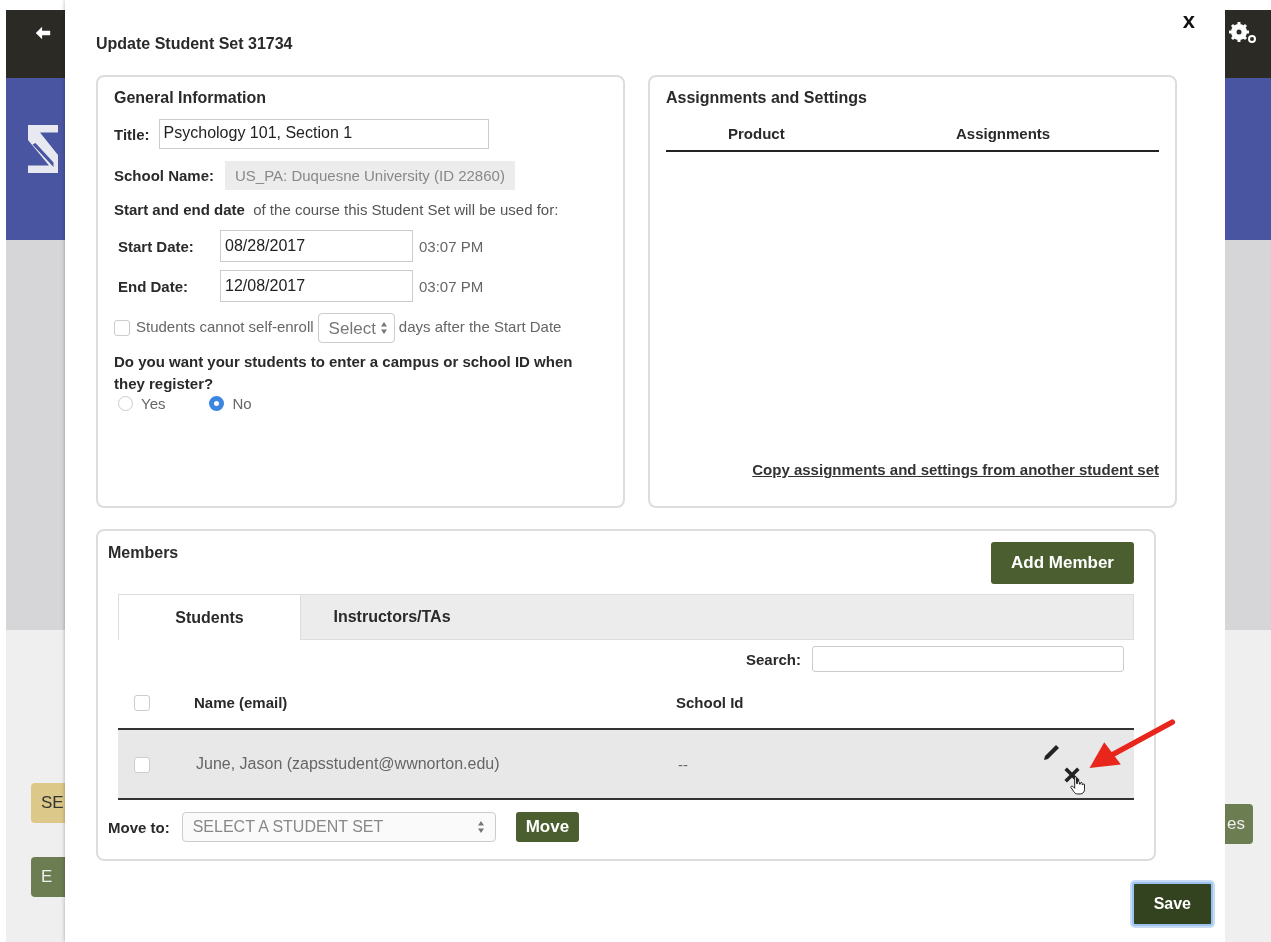 This screenshot has height=942, width=1271. What do you see at coordinates (348, 764) in the screenshot?
I see `table-cell-text: June, Jason (zapsstudent@wwnorton.edu)` at bounding box center [348, 764].